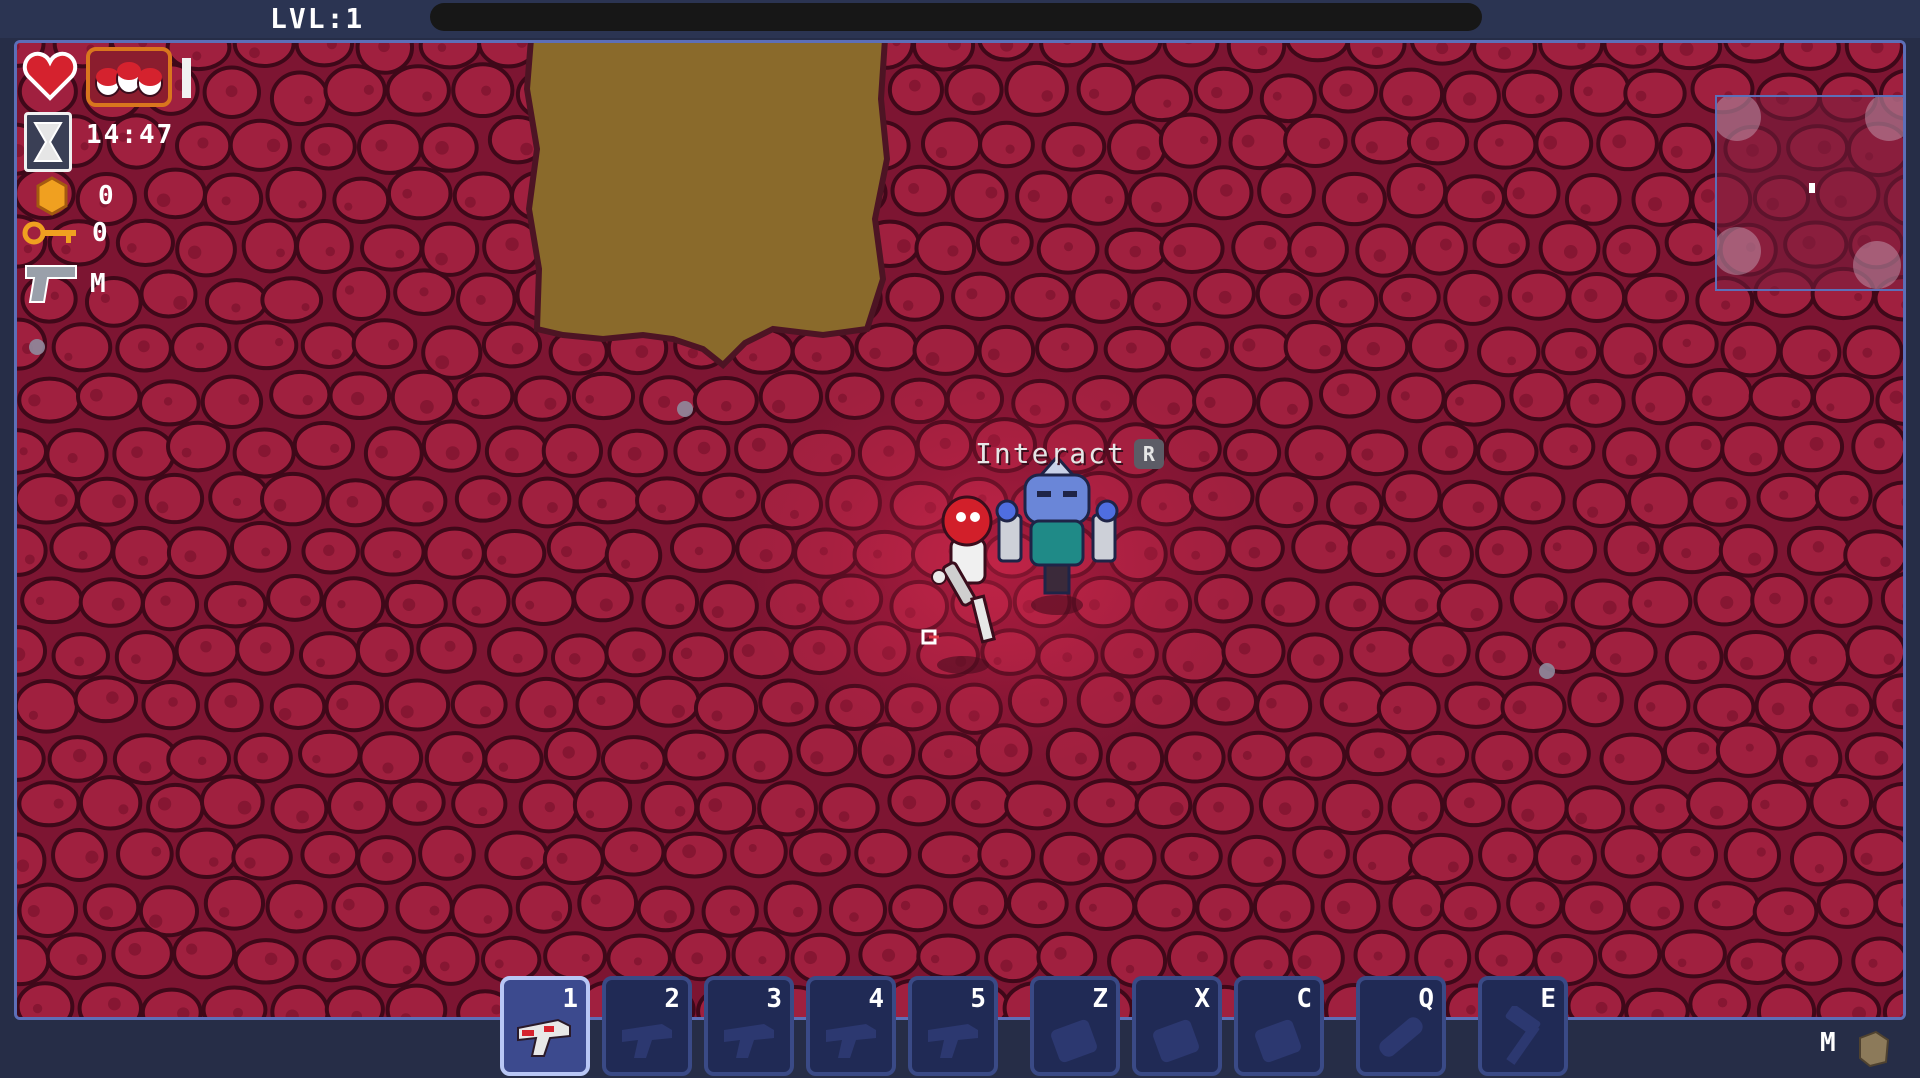 The height and width of the screenshot is (1078, 1920). I want to click on hotbar-slot-e: E, so click(1523, 1026).